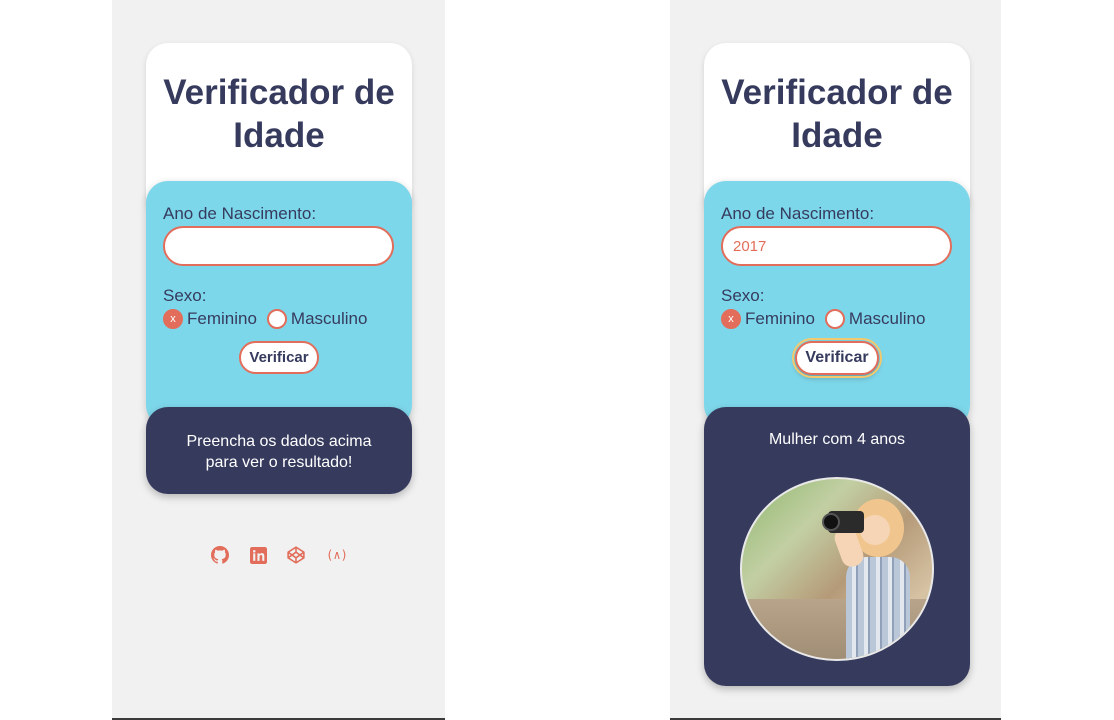 The height and width of the screenshot is (720, 1114). Describe the element at coordinates (296, 555) in the screenshot. I see `codepen-icon` at that location.